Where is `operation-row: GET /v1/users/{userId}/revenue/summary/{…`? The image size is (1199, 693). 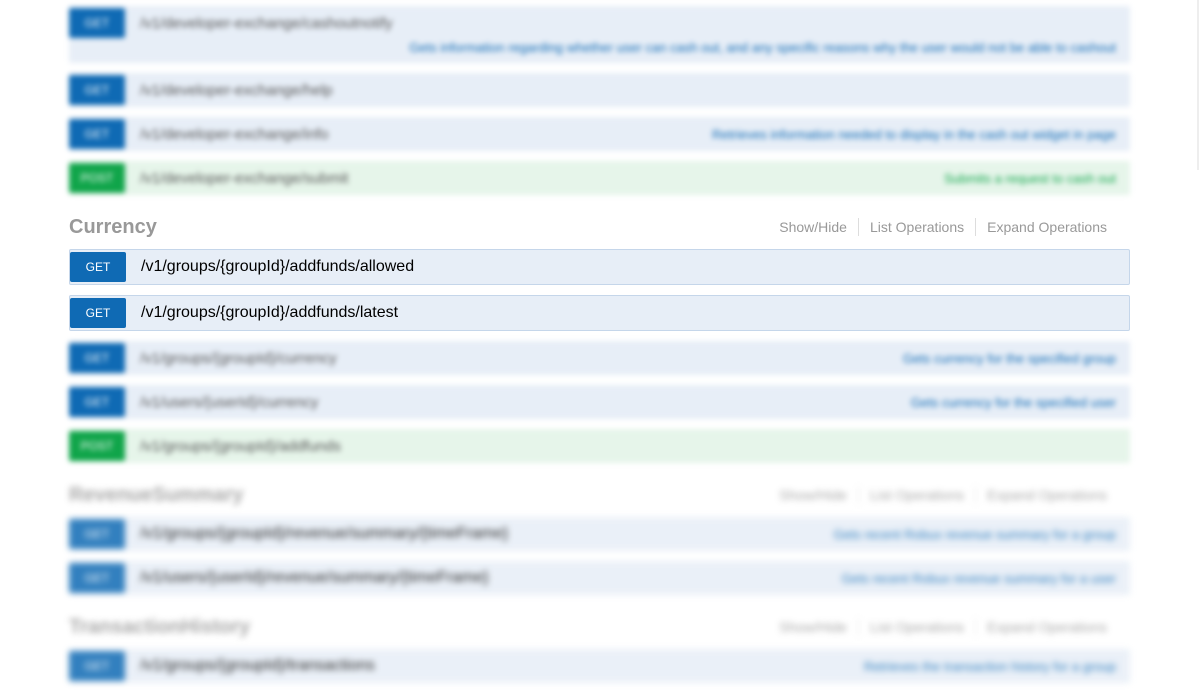 operation-row: GET /v1/users/{userId}/revenue/summary/{… is located at coordinates (599, 578).